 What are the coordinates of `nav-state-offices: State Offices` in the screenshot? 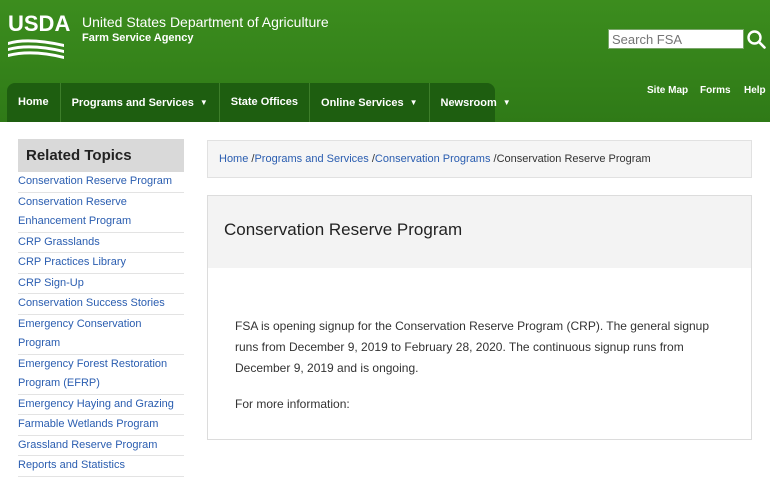 It's located at (265, 102).